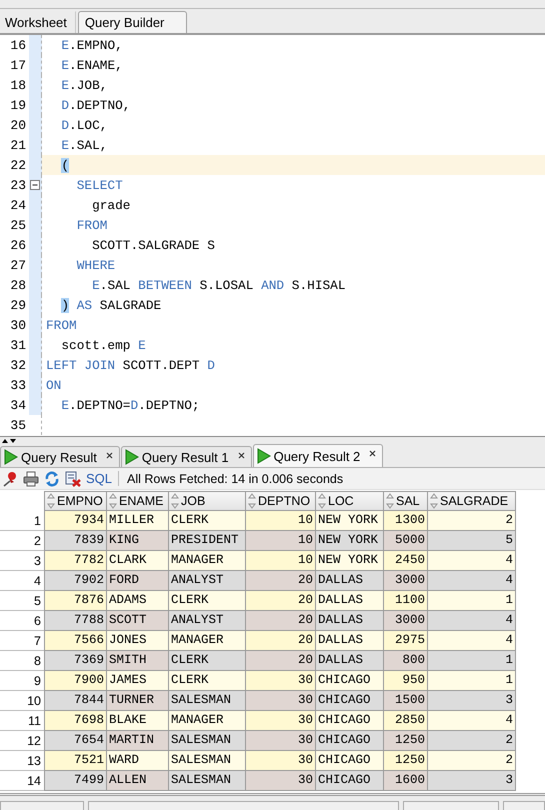  Describe the element at coordinates (207, 561) in the screenshot. I see `table-cell: MANAGER` at that location.